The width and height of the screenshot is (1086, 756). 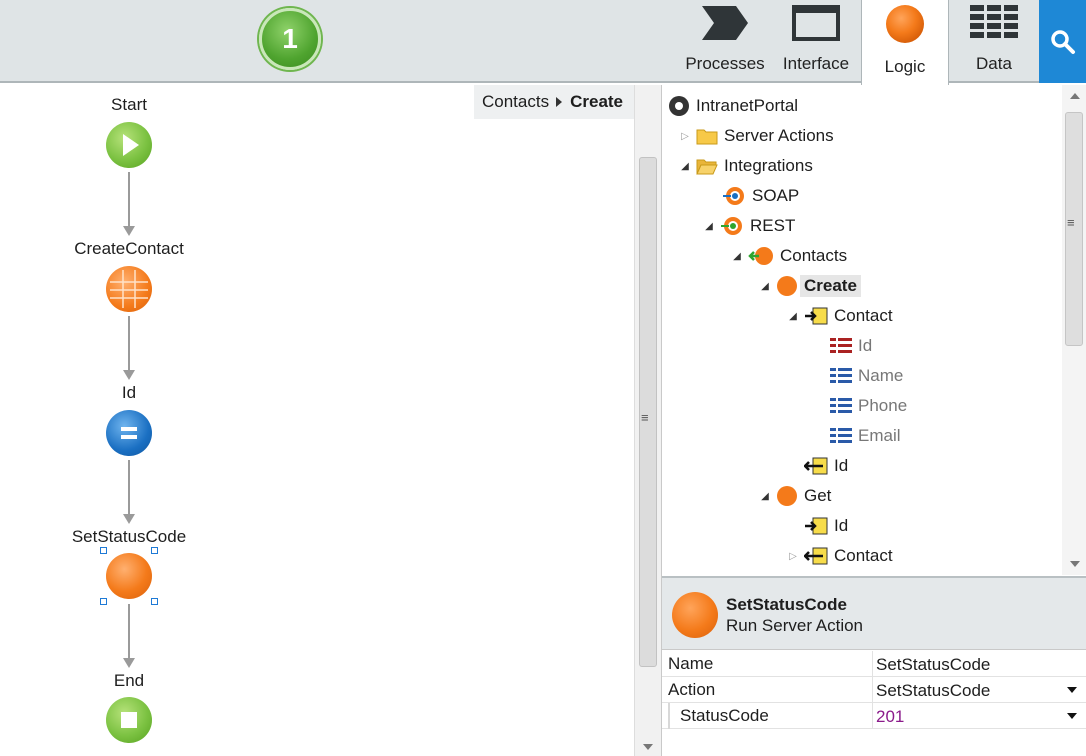 I want to click on tree-item-integrations: ◢ Integrations, so click(x=746, y=166).